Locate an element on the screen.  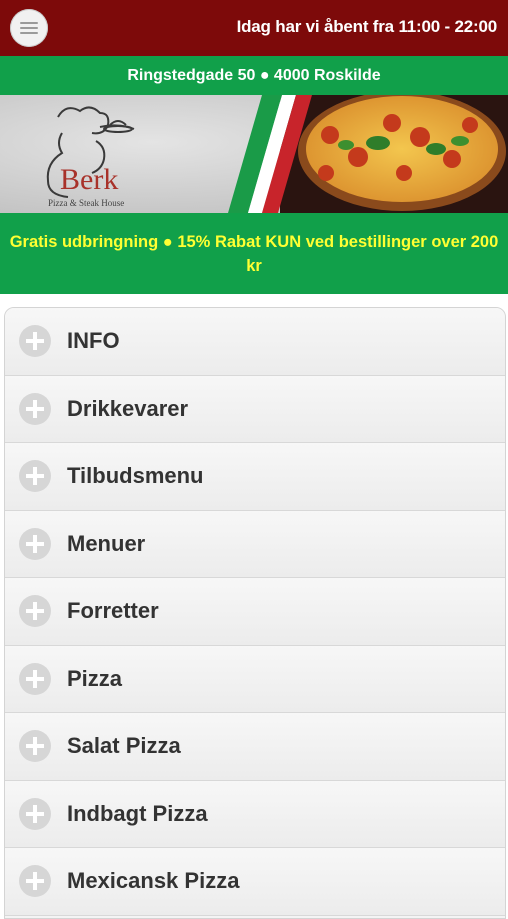
category-pizza: Pizza is located at coordinates (255, 679).